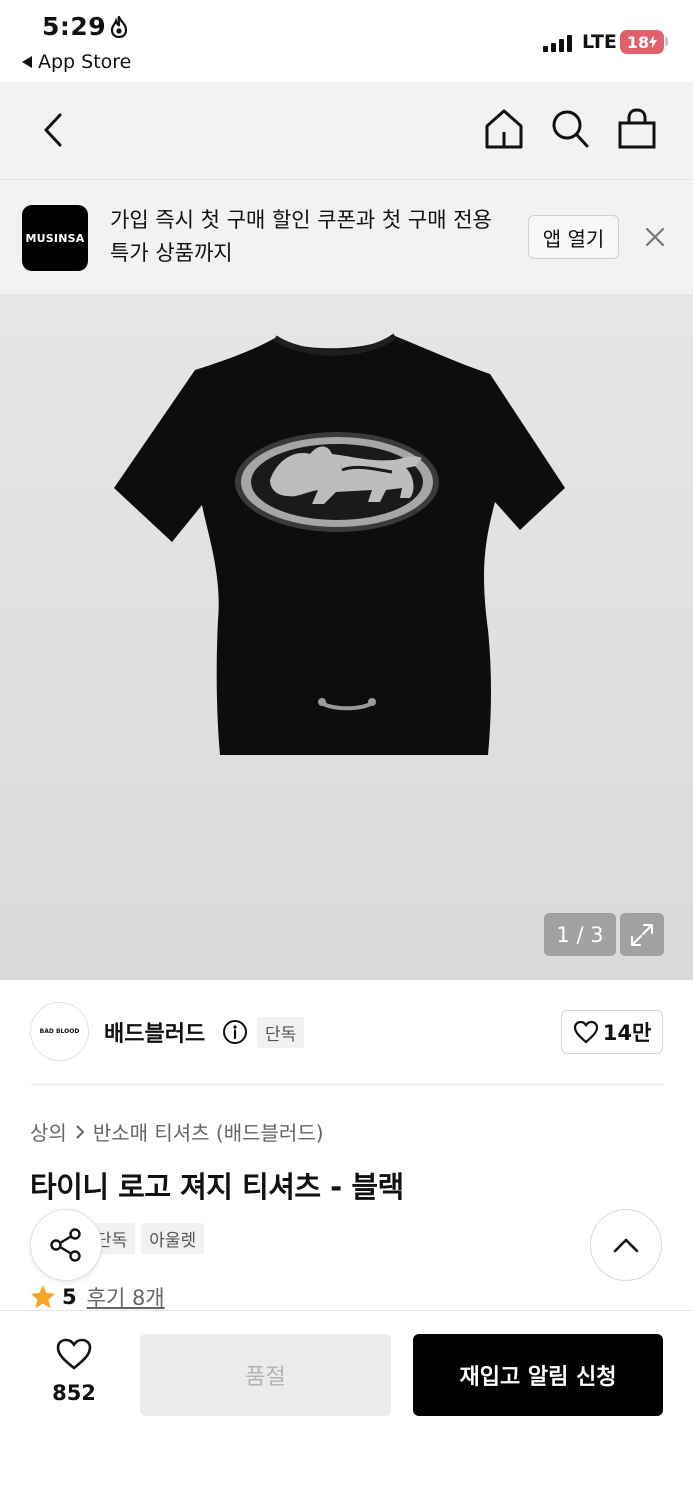 This screenshot has width=693, height=1500. I want to click on back-icon, so click(53, 130).